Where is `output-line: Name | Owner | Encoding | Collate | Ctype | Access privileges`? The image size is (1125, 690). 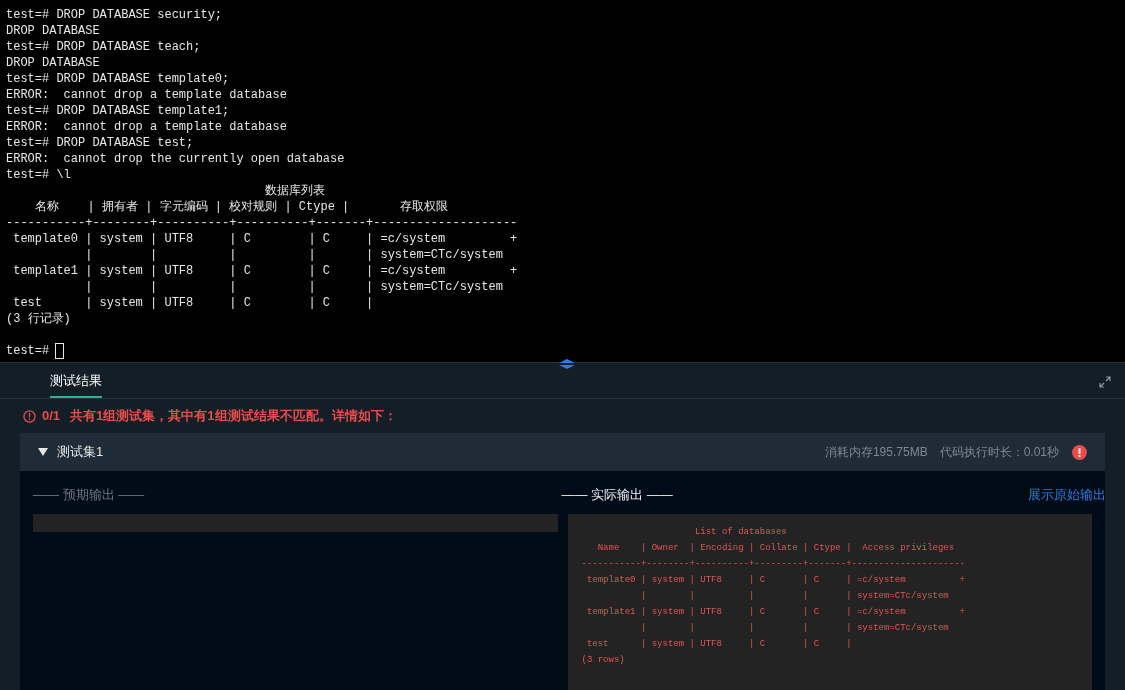 output-line: Name | Owner | Encoding | Collate | Ctype | Access privileges is located at coordinates (775, 548).